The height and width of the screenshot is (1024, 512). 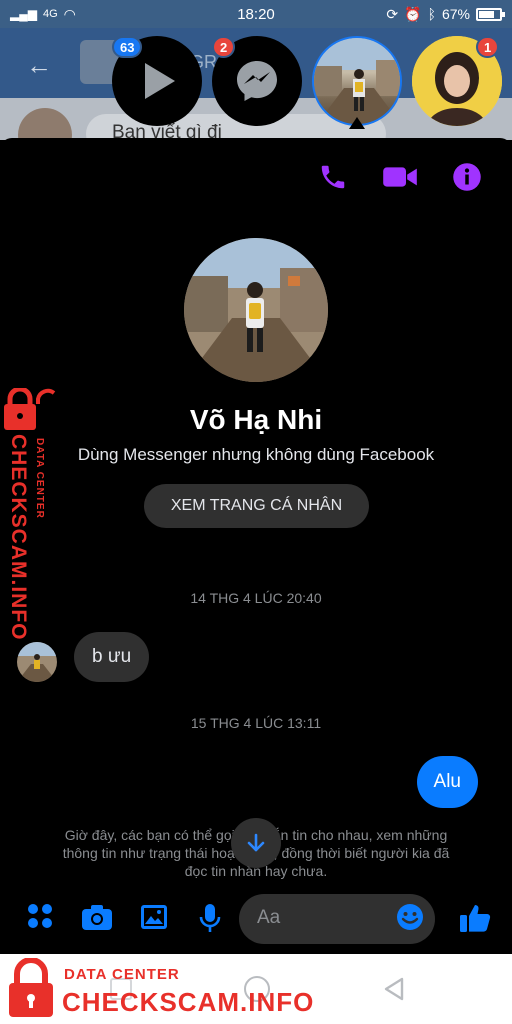 I want to click on status-time: 18:20, so click(x=256, y=14).